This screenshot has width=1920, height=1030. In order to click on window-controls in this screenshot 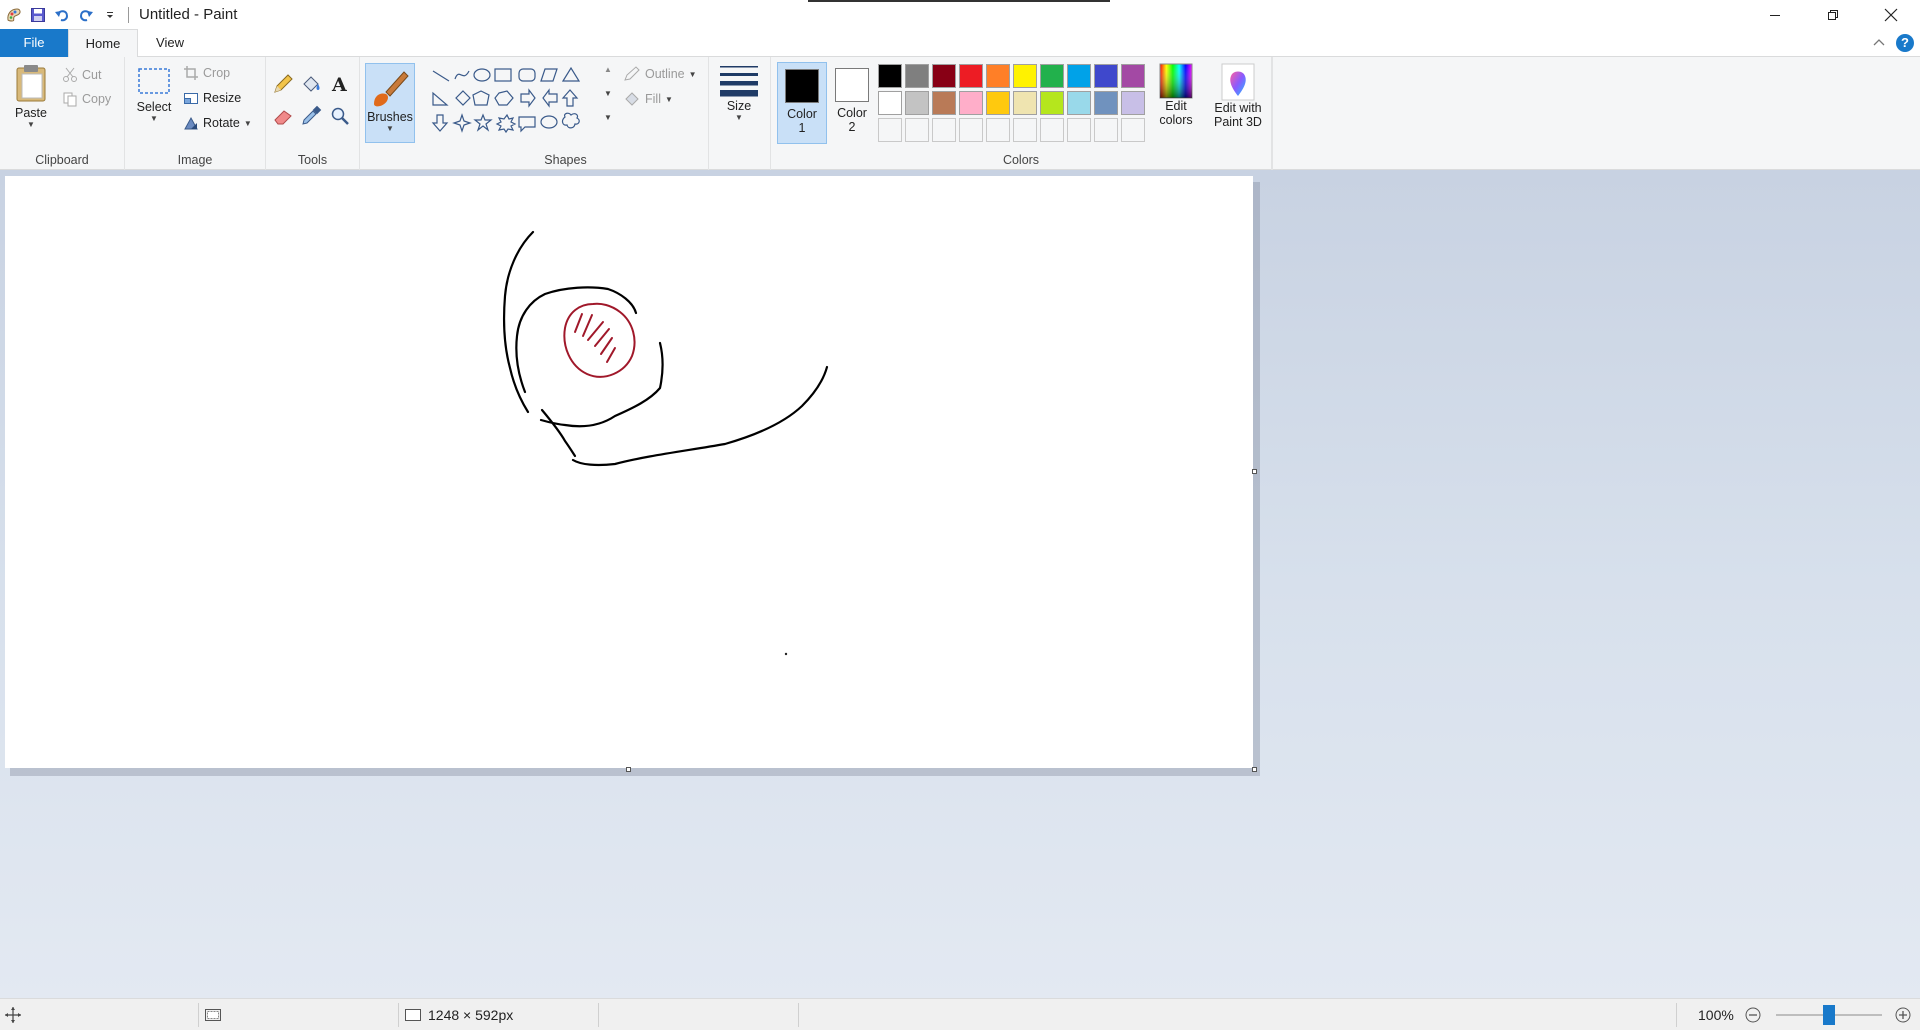, I will do `click(1833, 14)`.